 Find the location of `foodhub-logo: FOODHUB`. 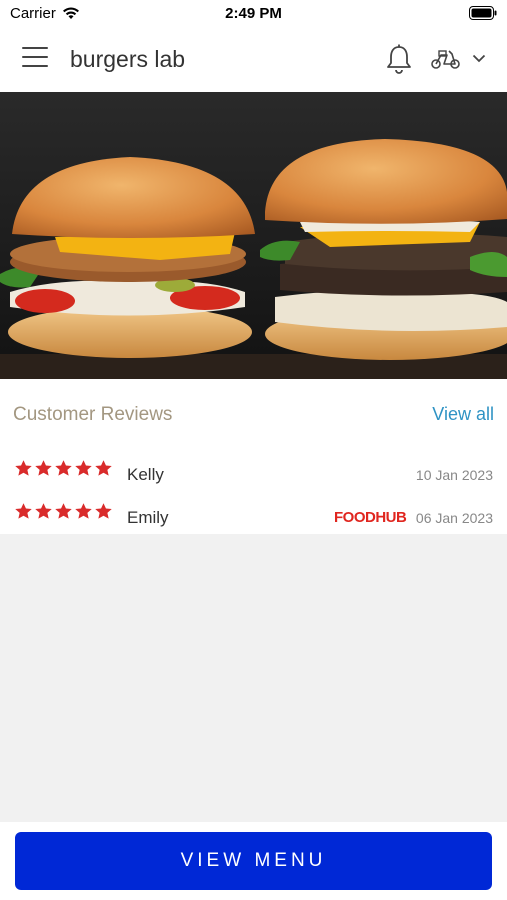

foodhub-logo: FOODHUB is located at coordinates (370, 517).